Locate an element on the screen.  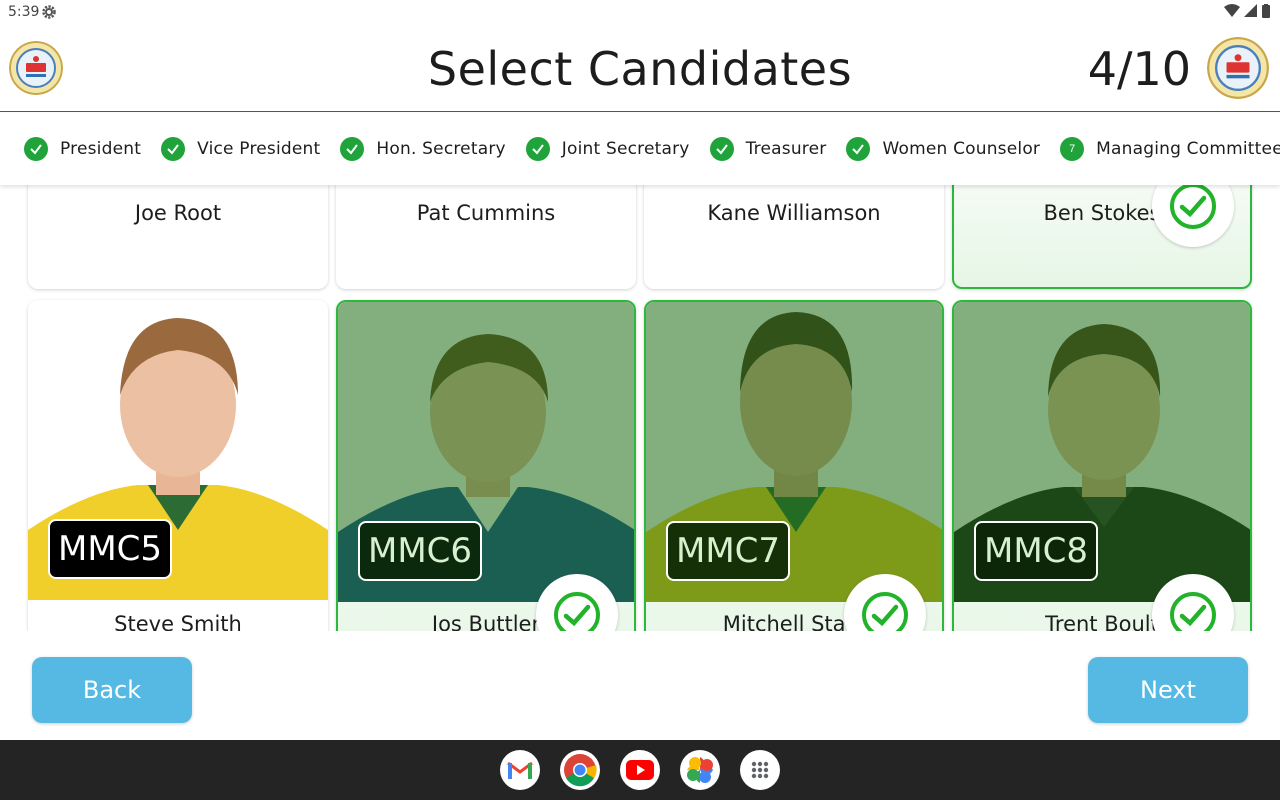
candidate-card-selected: MMC7 Mitchell Starc is located at coordinates (794, 465).